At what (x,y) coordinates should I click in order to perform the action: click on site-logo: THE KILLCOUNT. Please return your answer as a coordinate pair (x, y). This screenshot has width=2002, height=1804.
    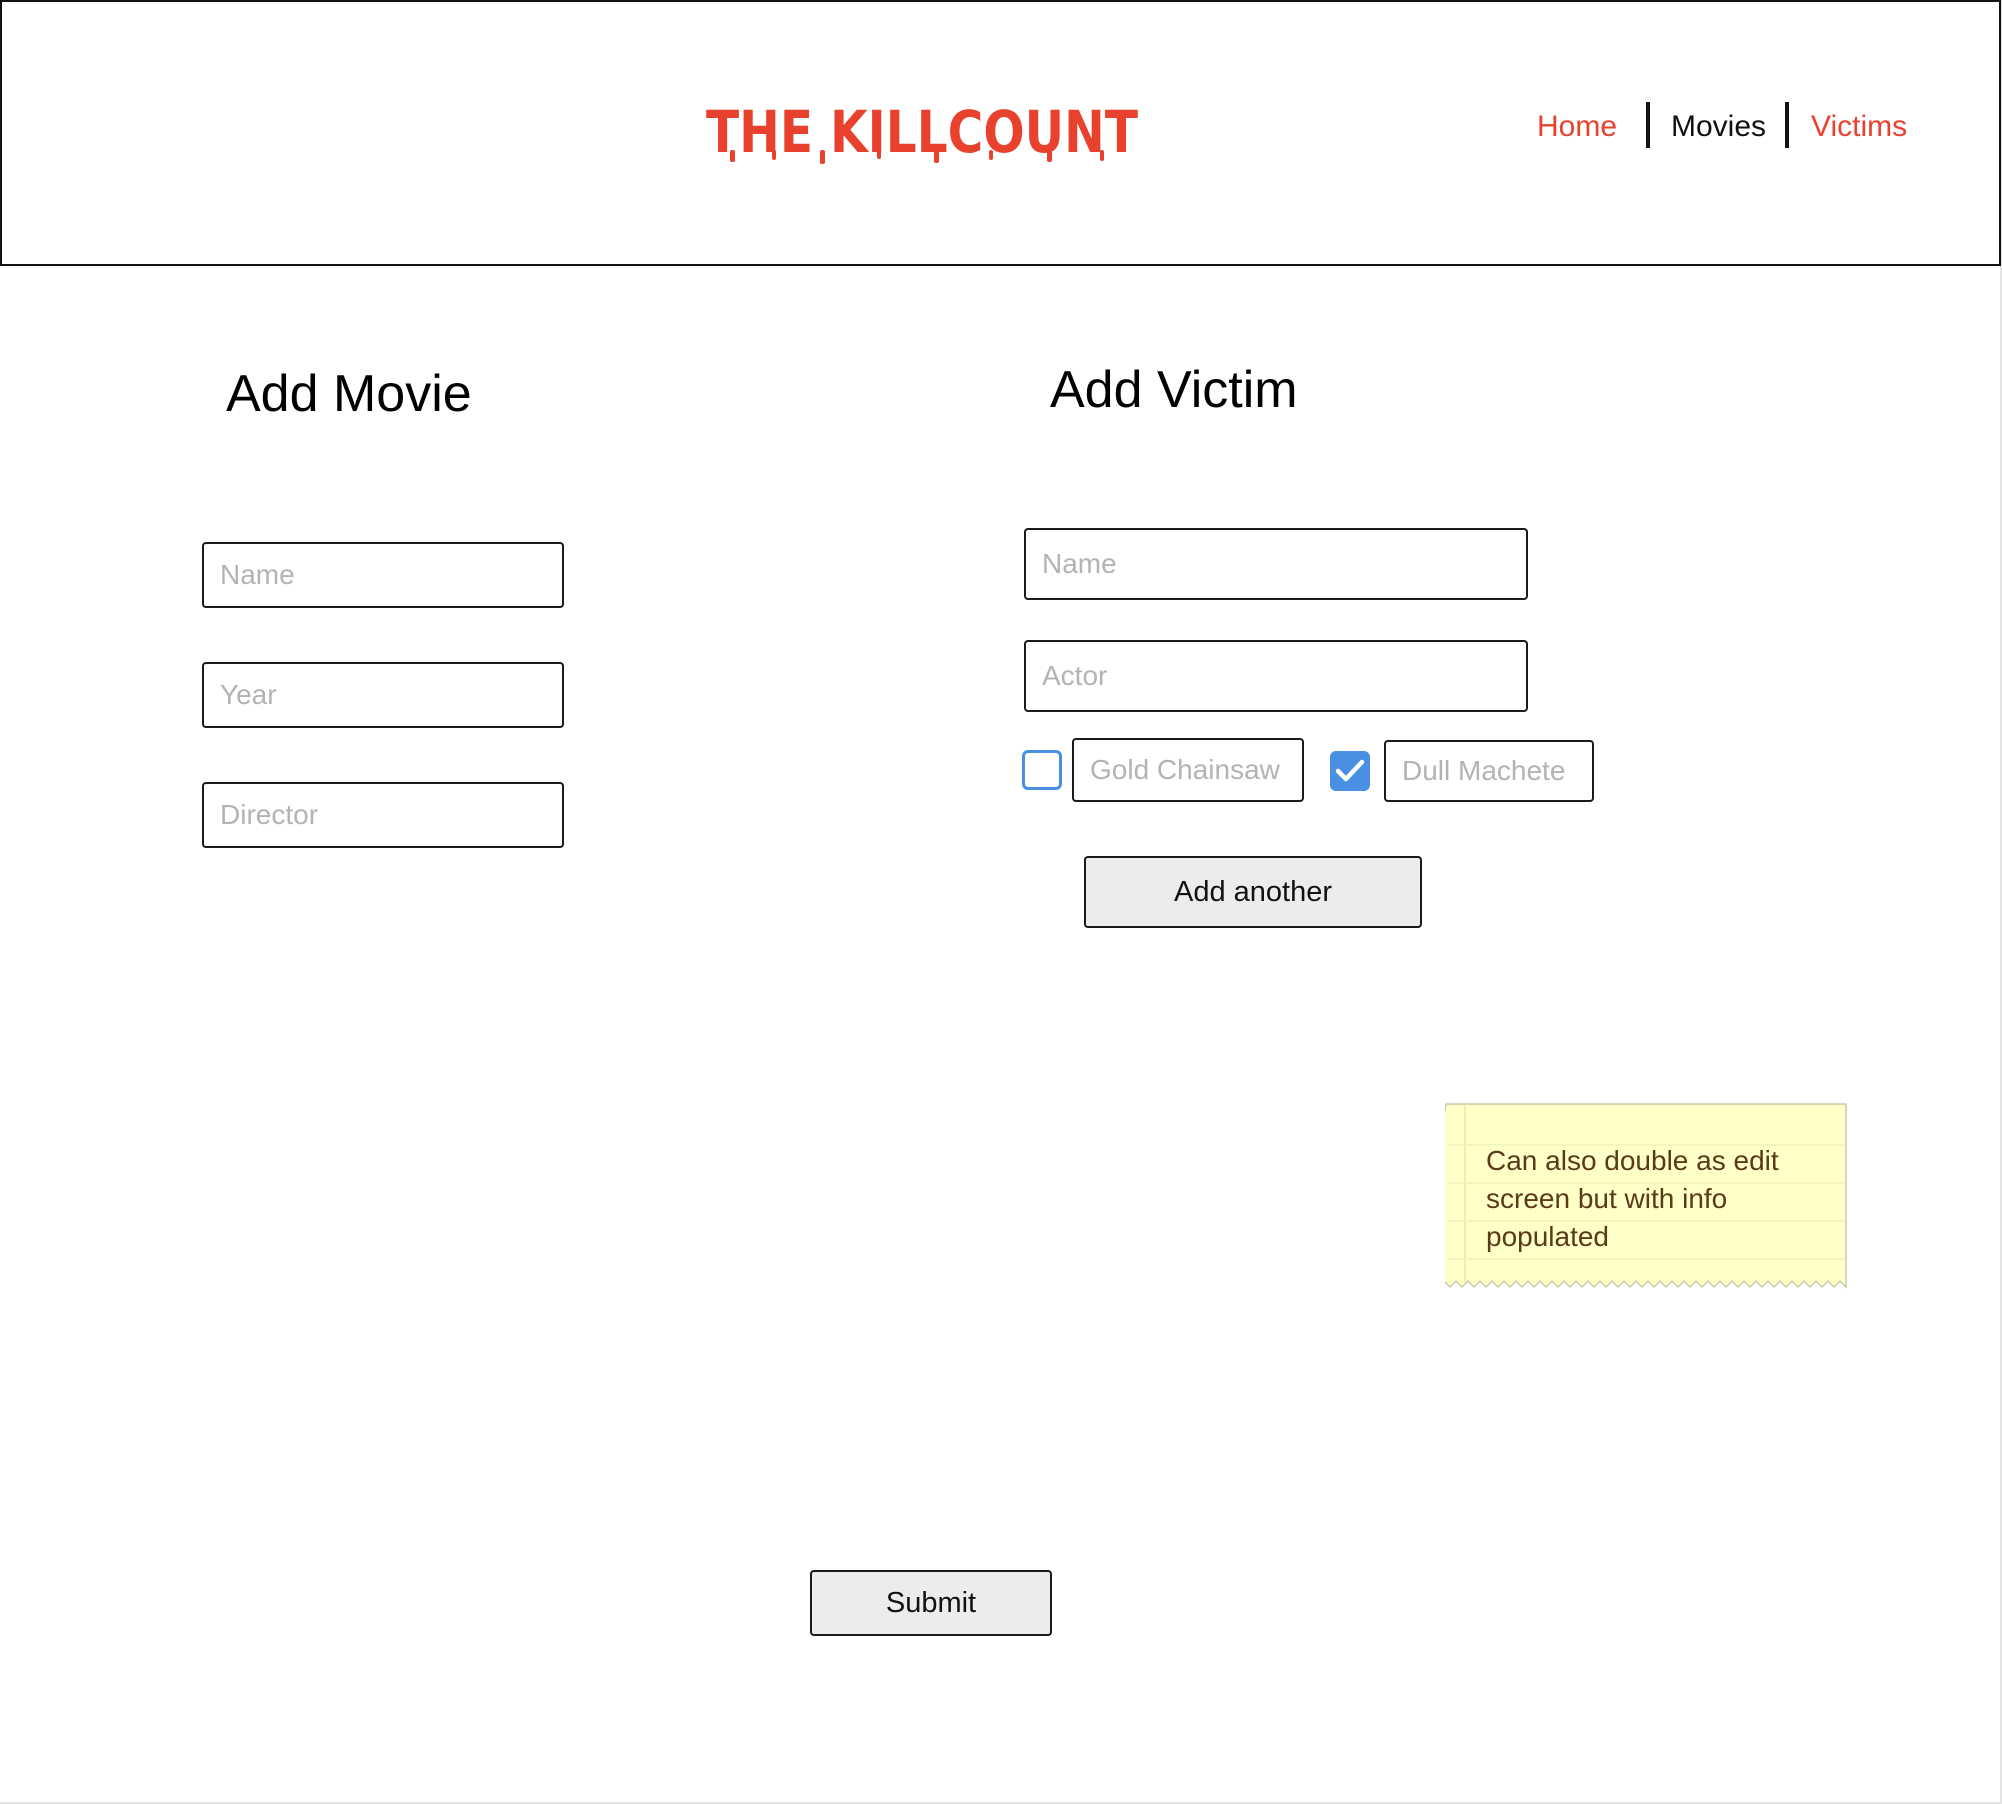
    Looking at the image, I should click on (922, 132).